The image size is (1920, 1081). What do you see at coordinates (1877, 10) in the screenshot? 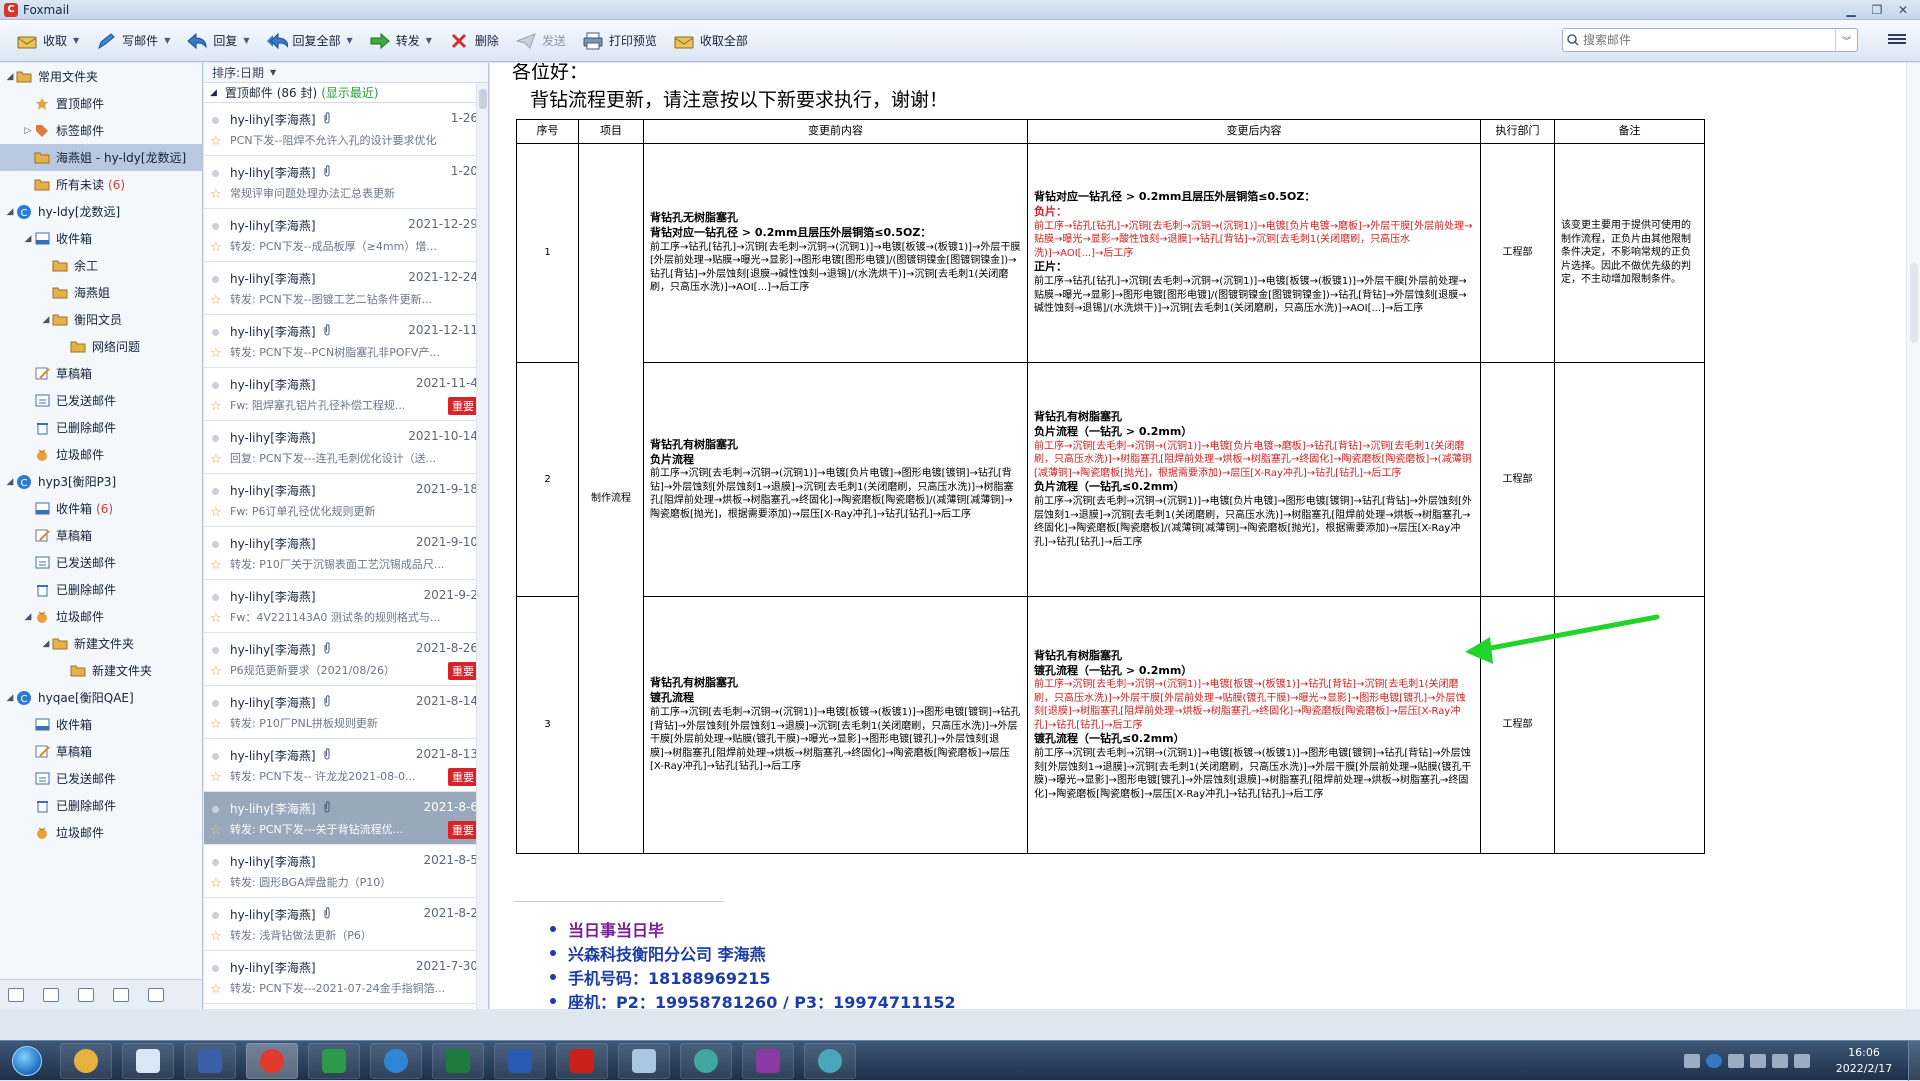
I see `restore-button: ❐` at bounding box center [1877, 10].